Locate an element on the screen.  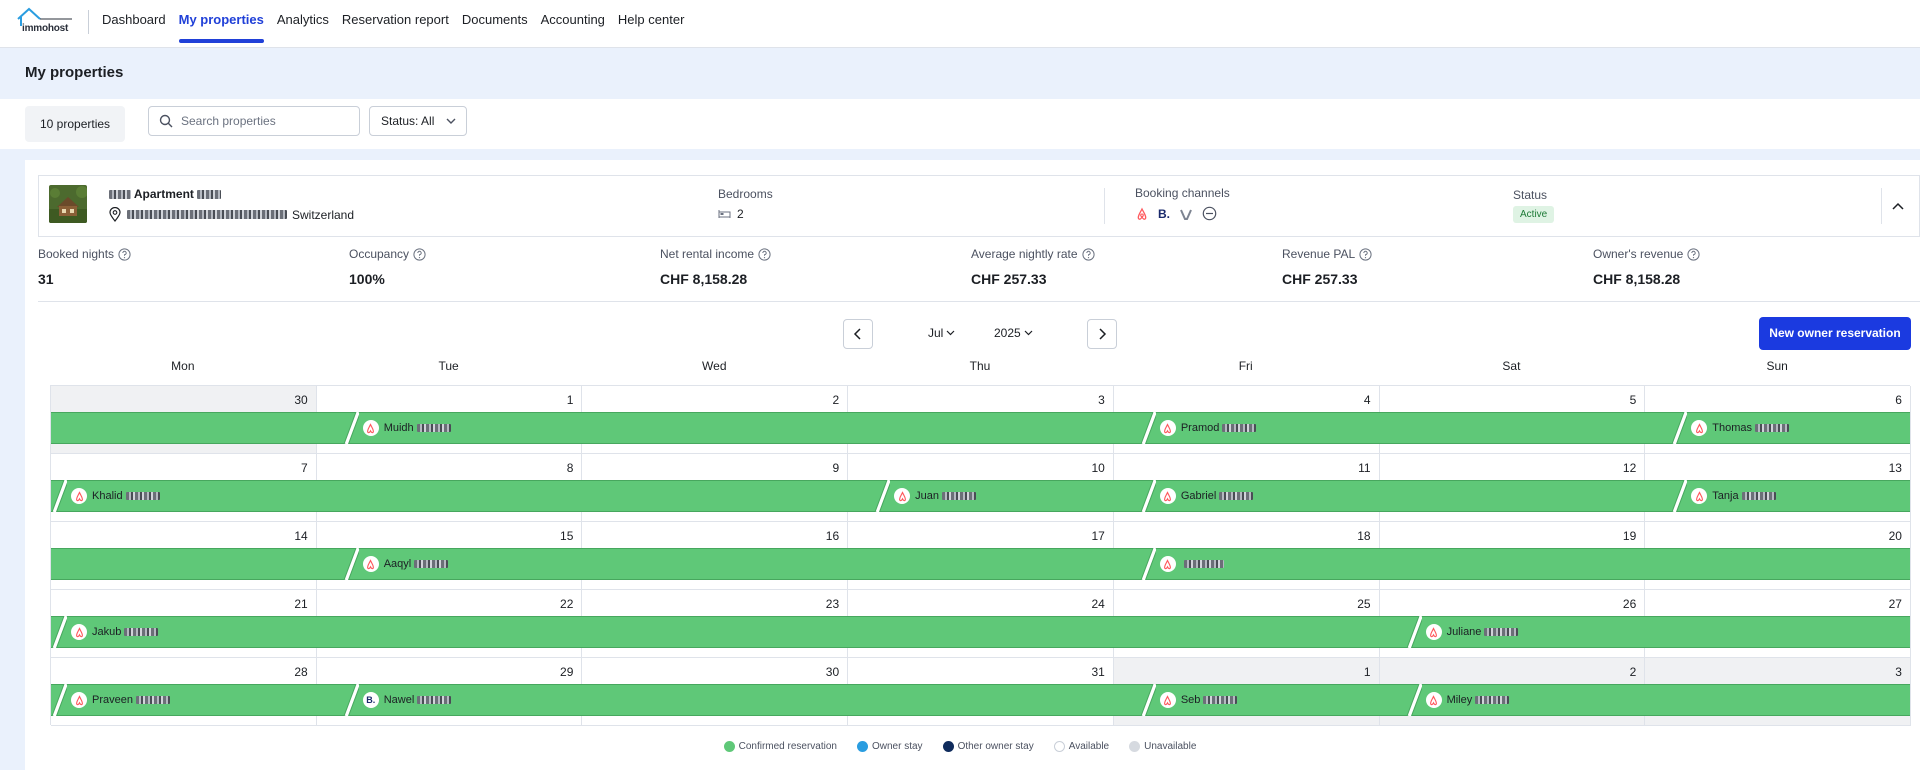
guest-name: Praveen is located at coordinates (131, 700).